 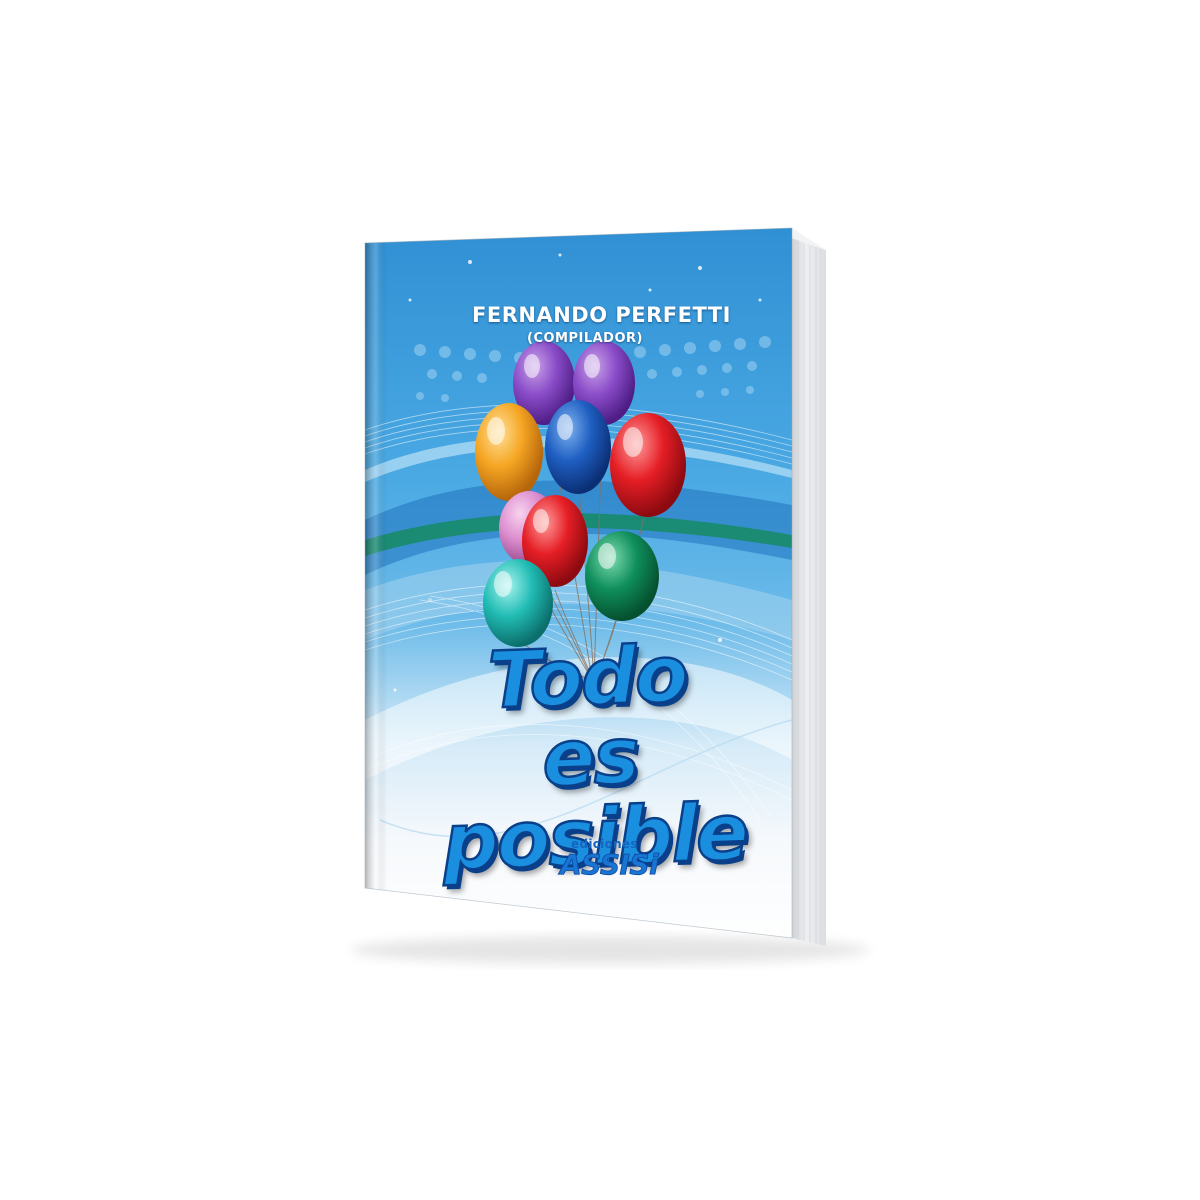 I want to click on balloon-orange, so click(x=509, y=452).